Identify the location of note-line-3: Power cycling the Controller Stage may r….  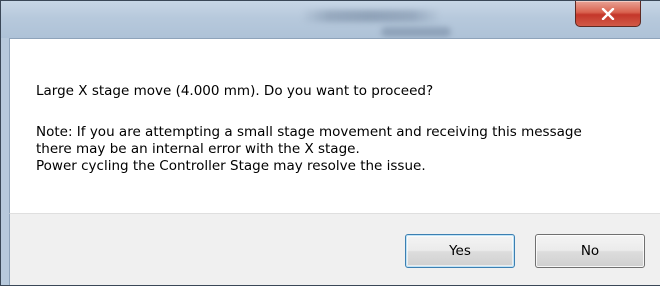
(231, 166).